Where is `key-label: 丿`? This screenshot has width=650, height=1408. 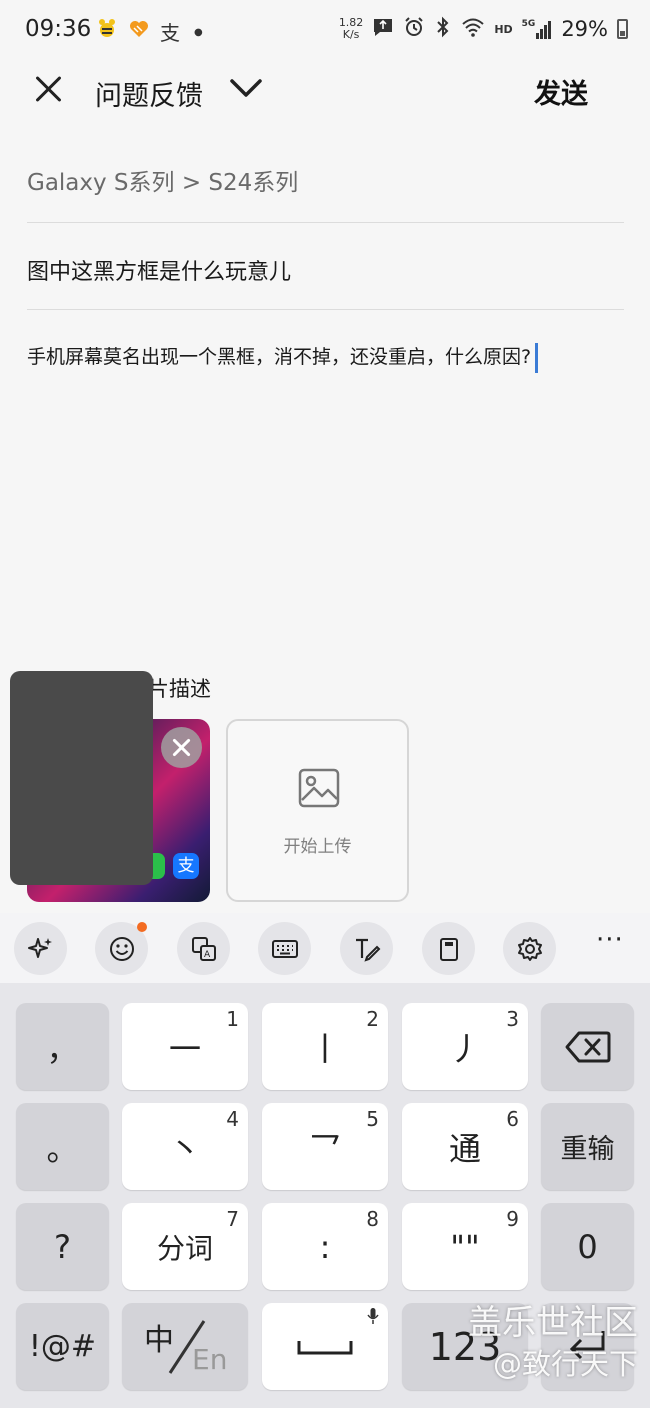 key-label: 丿 is located at coordinates (464, 1048).